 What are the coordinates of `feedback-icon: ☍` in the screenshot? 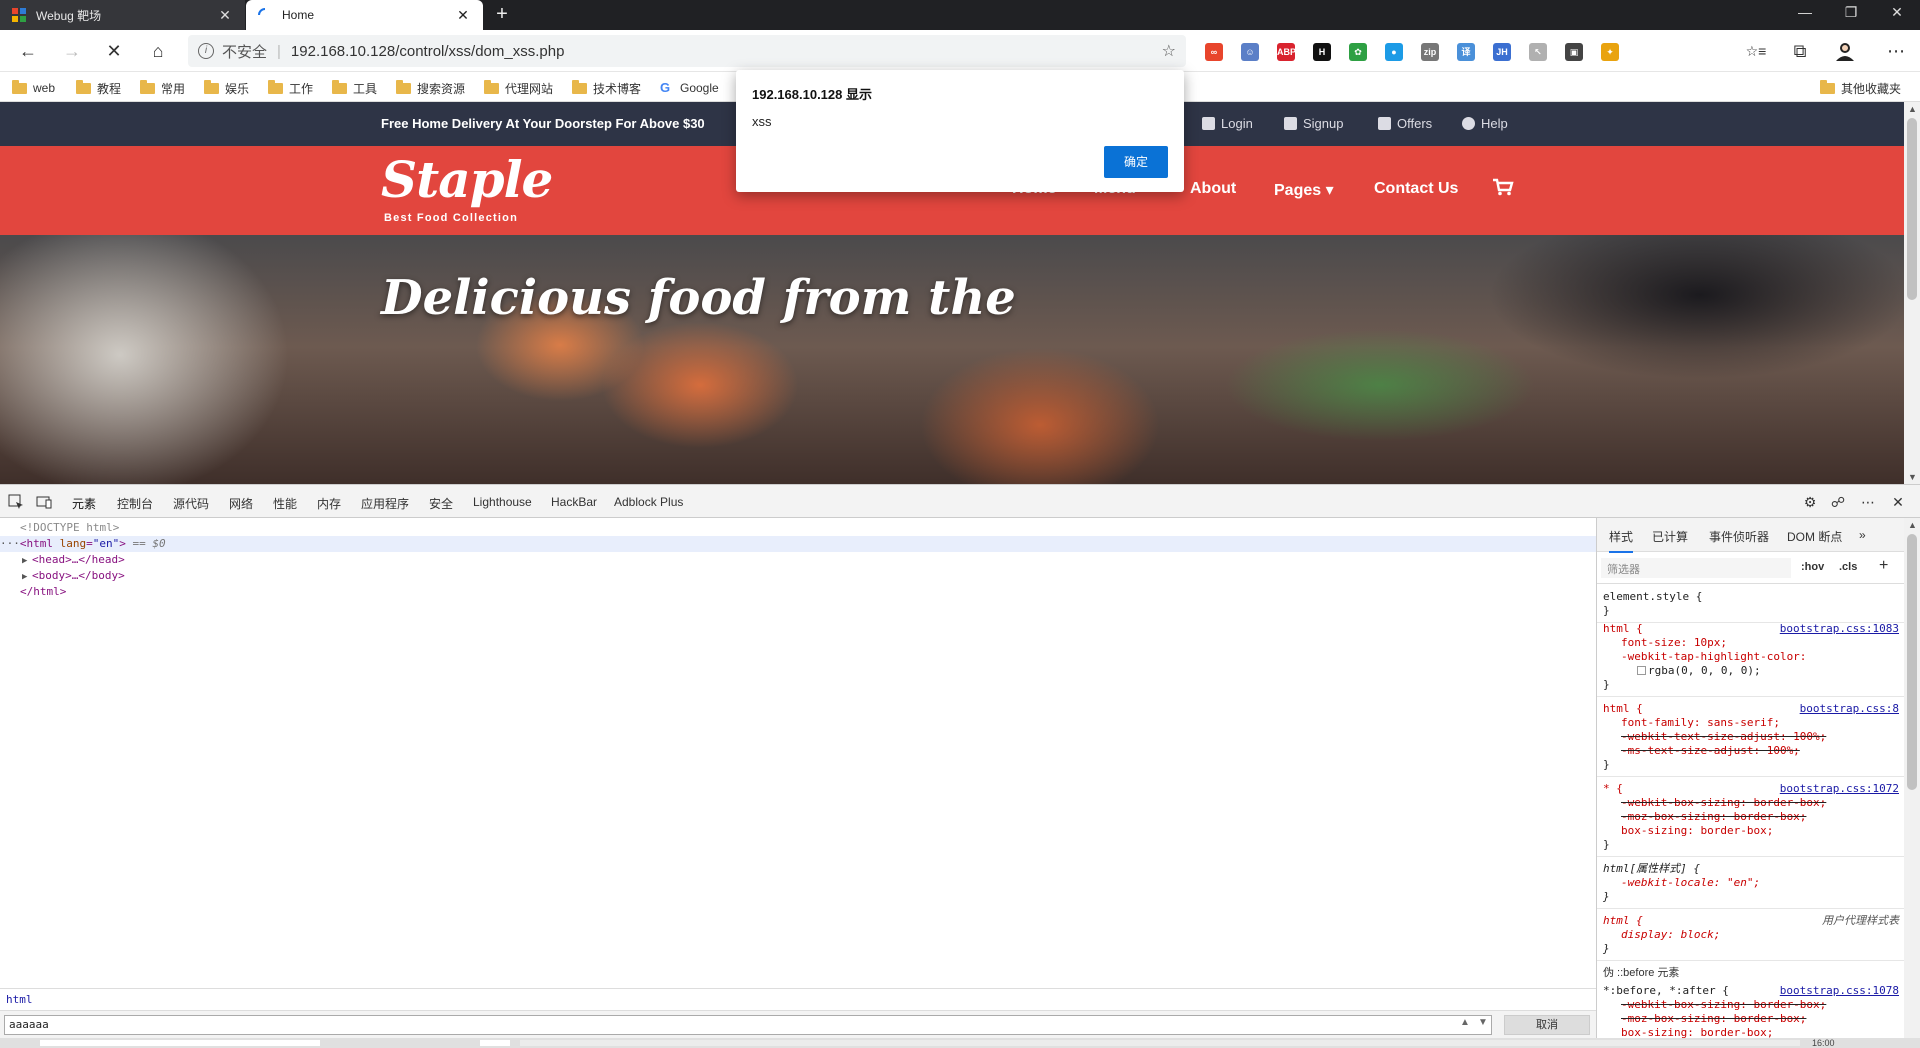 It's located at (1838, 502).